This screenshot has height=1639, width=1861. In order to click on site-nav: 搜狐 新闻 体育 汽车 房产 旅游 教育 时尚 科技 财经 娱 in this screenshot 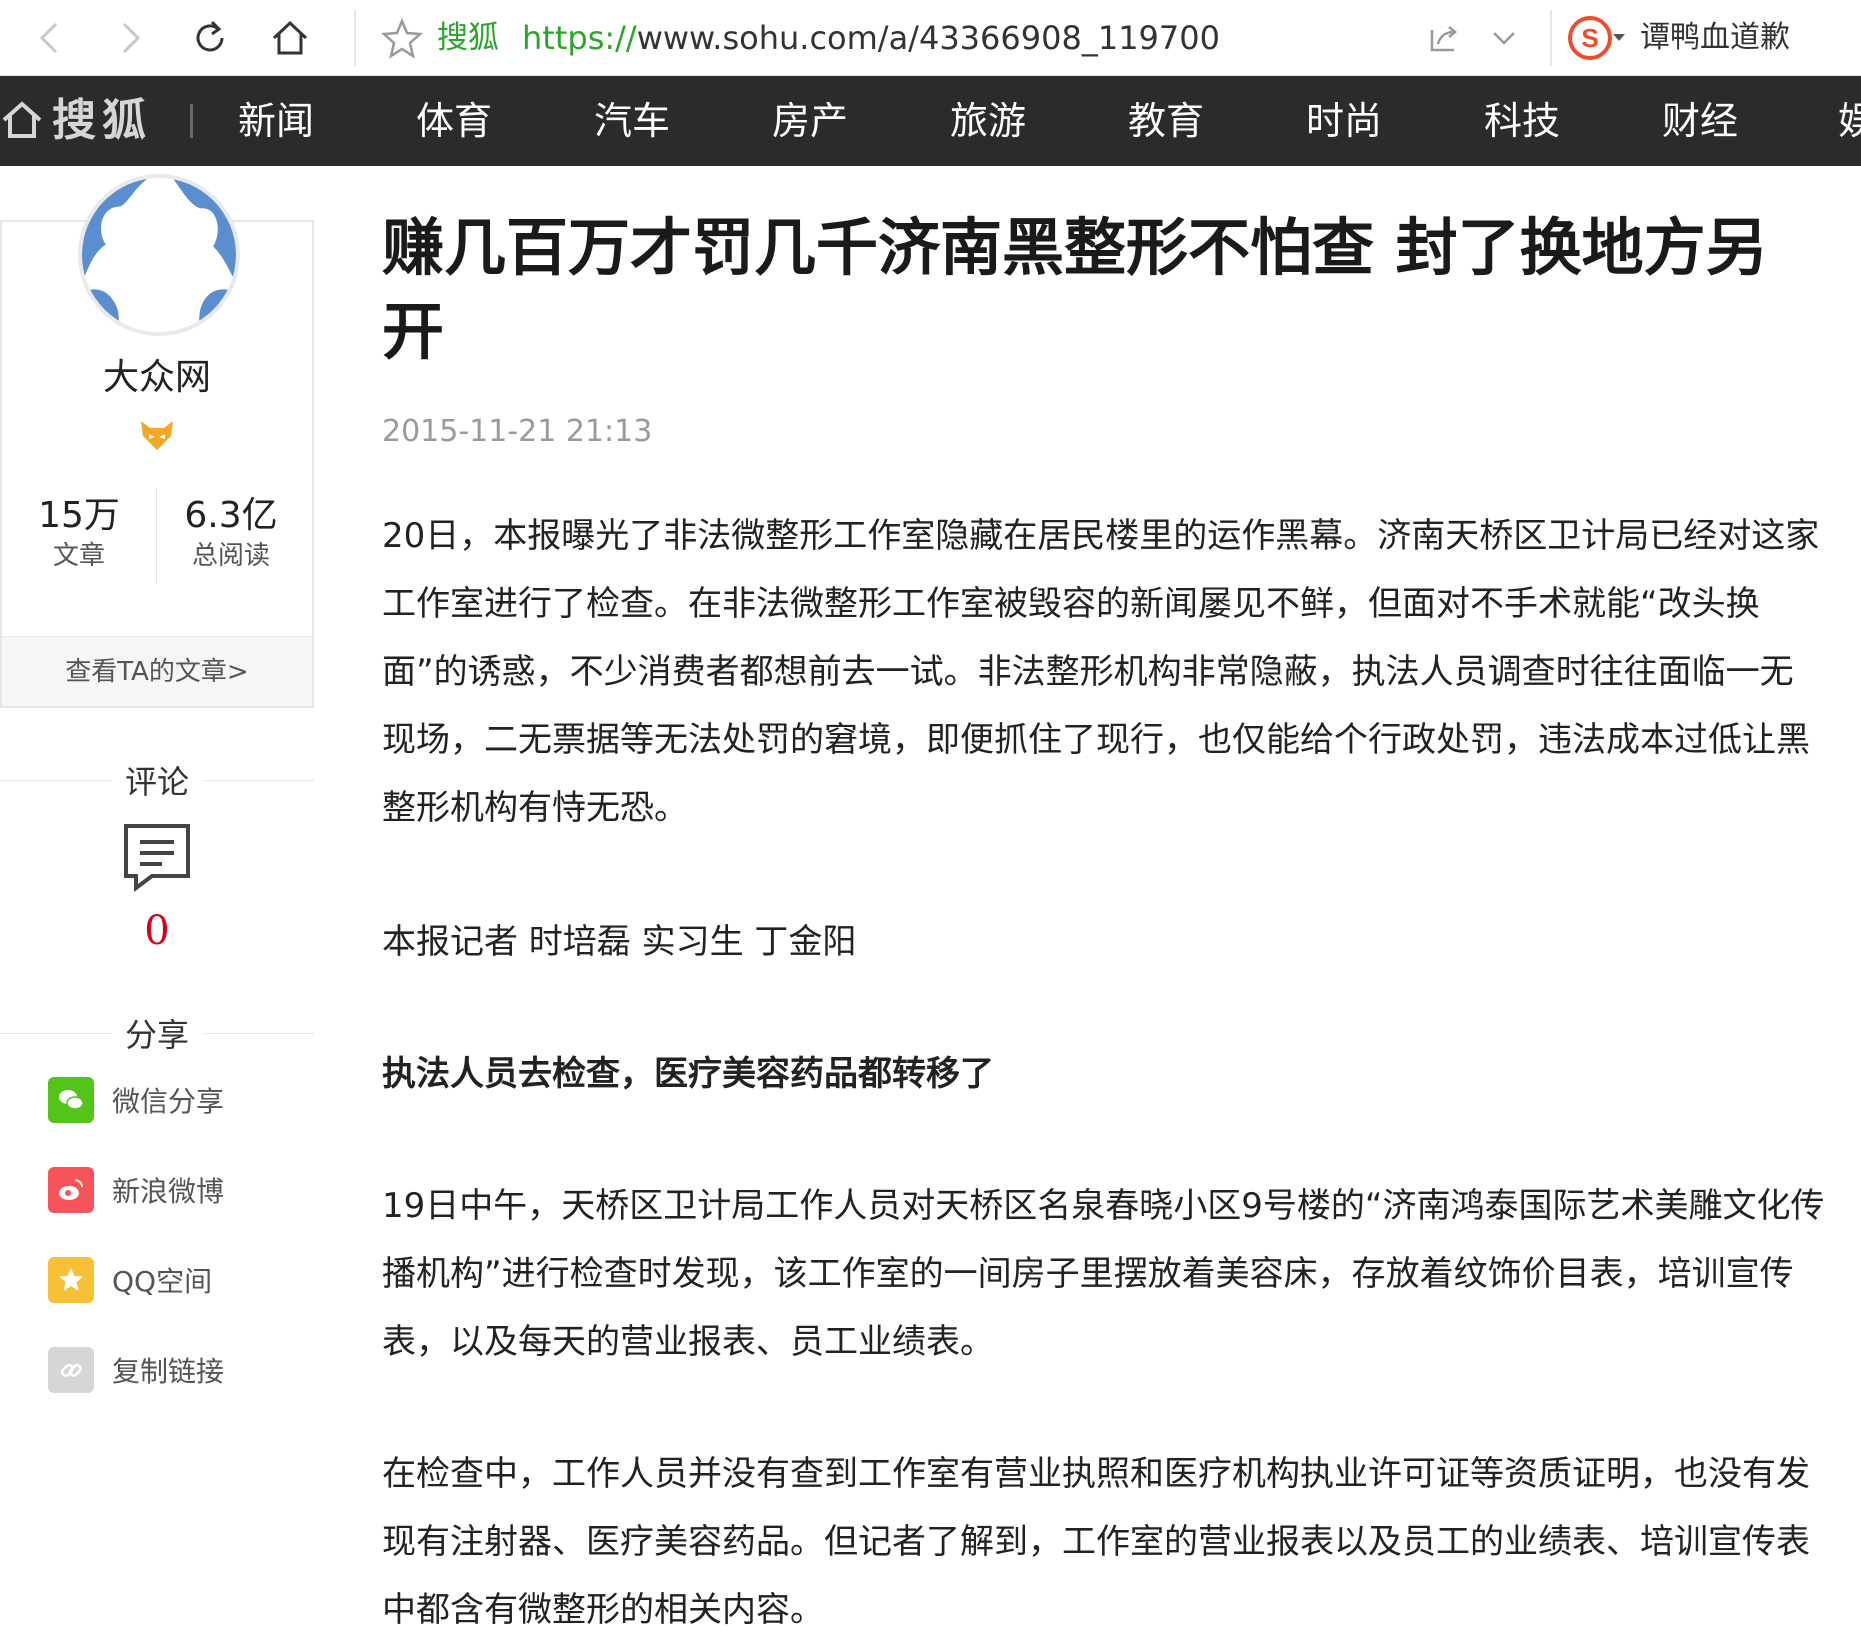, I will do `click(930, 121)`.